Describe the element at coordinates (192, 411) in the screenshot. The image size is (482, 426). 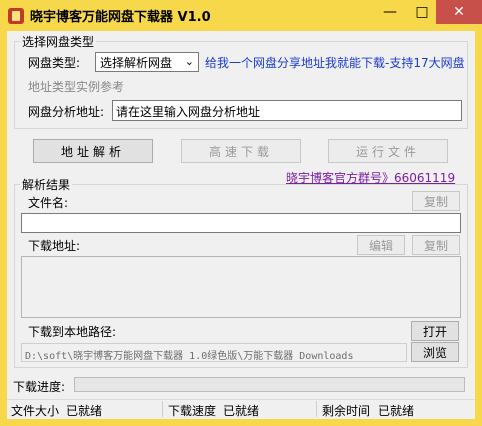
I see `status-speed-label: 下载速度` at that location.